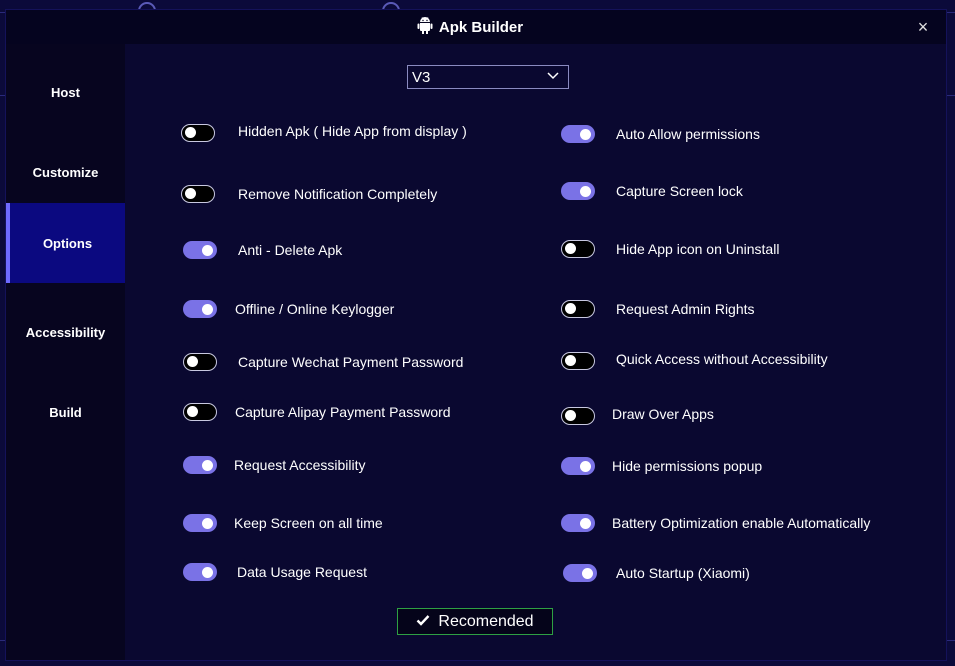  I want to click on sidebar-item-host: Host, so click(65, 92).